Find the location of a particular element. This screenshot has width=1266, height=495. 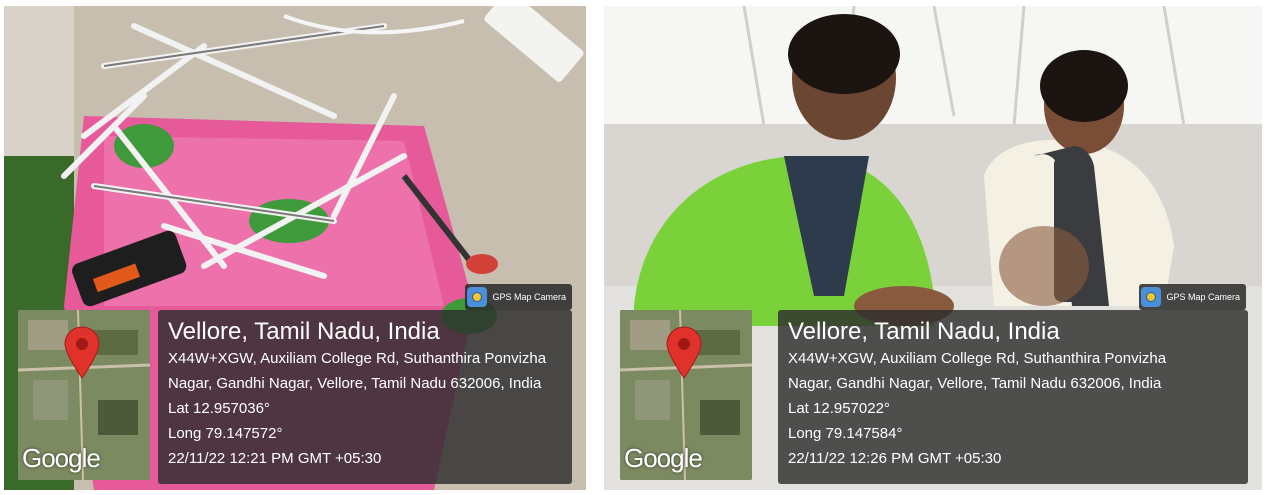

longitude: Long 79.147584° is located at coordinates (845, 433).